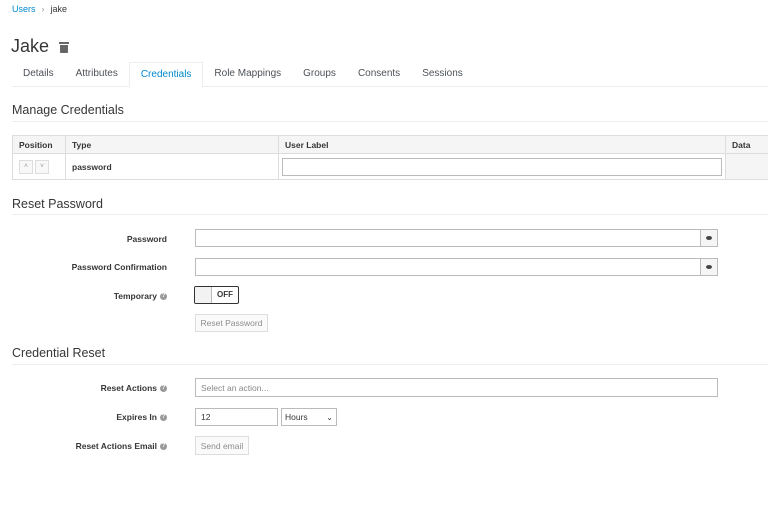  I want to click on tab-consents: Consents, so click(379, 74).